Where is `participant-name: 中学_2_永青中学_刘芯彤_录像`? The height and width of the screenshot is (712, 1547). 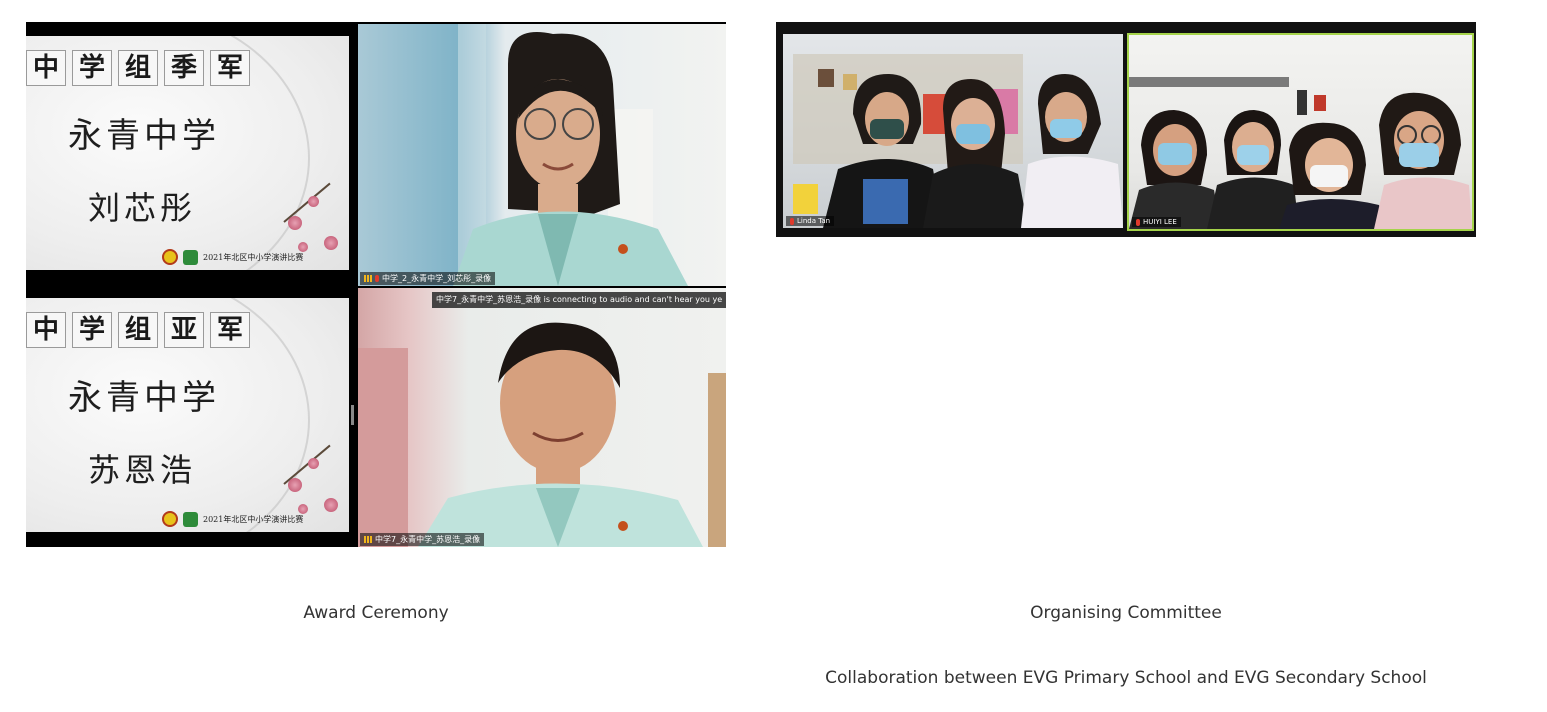 participant-name: 中学_2_永青中学_刘芯彤_录像 is located at coordinates (437, 278).